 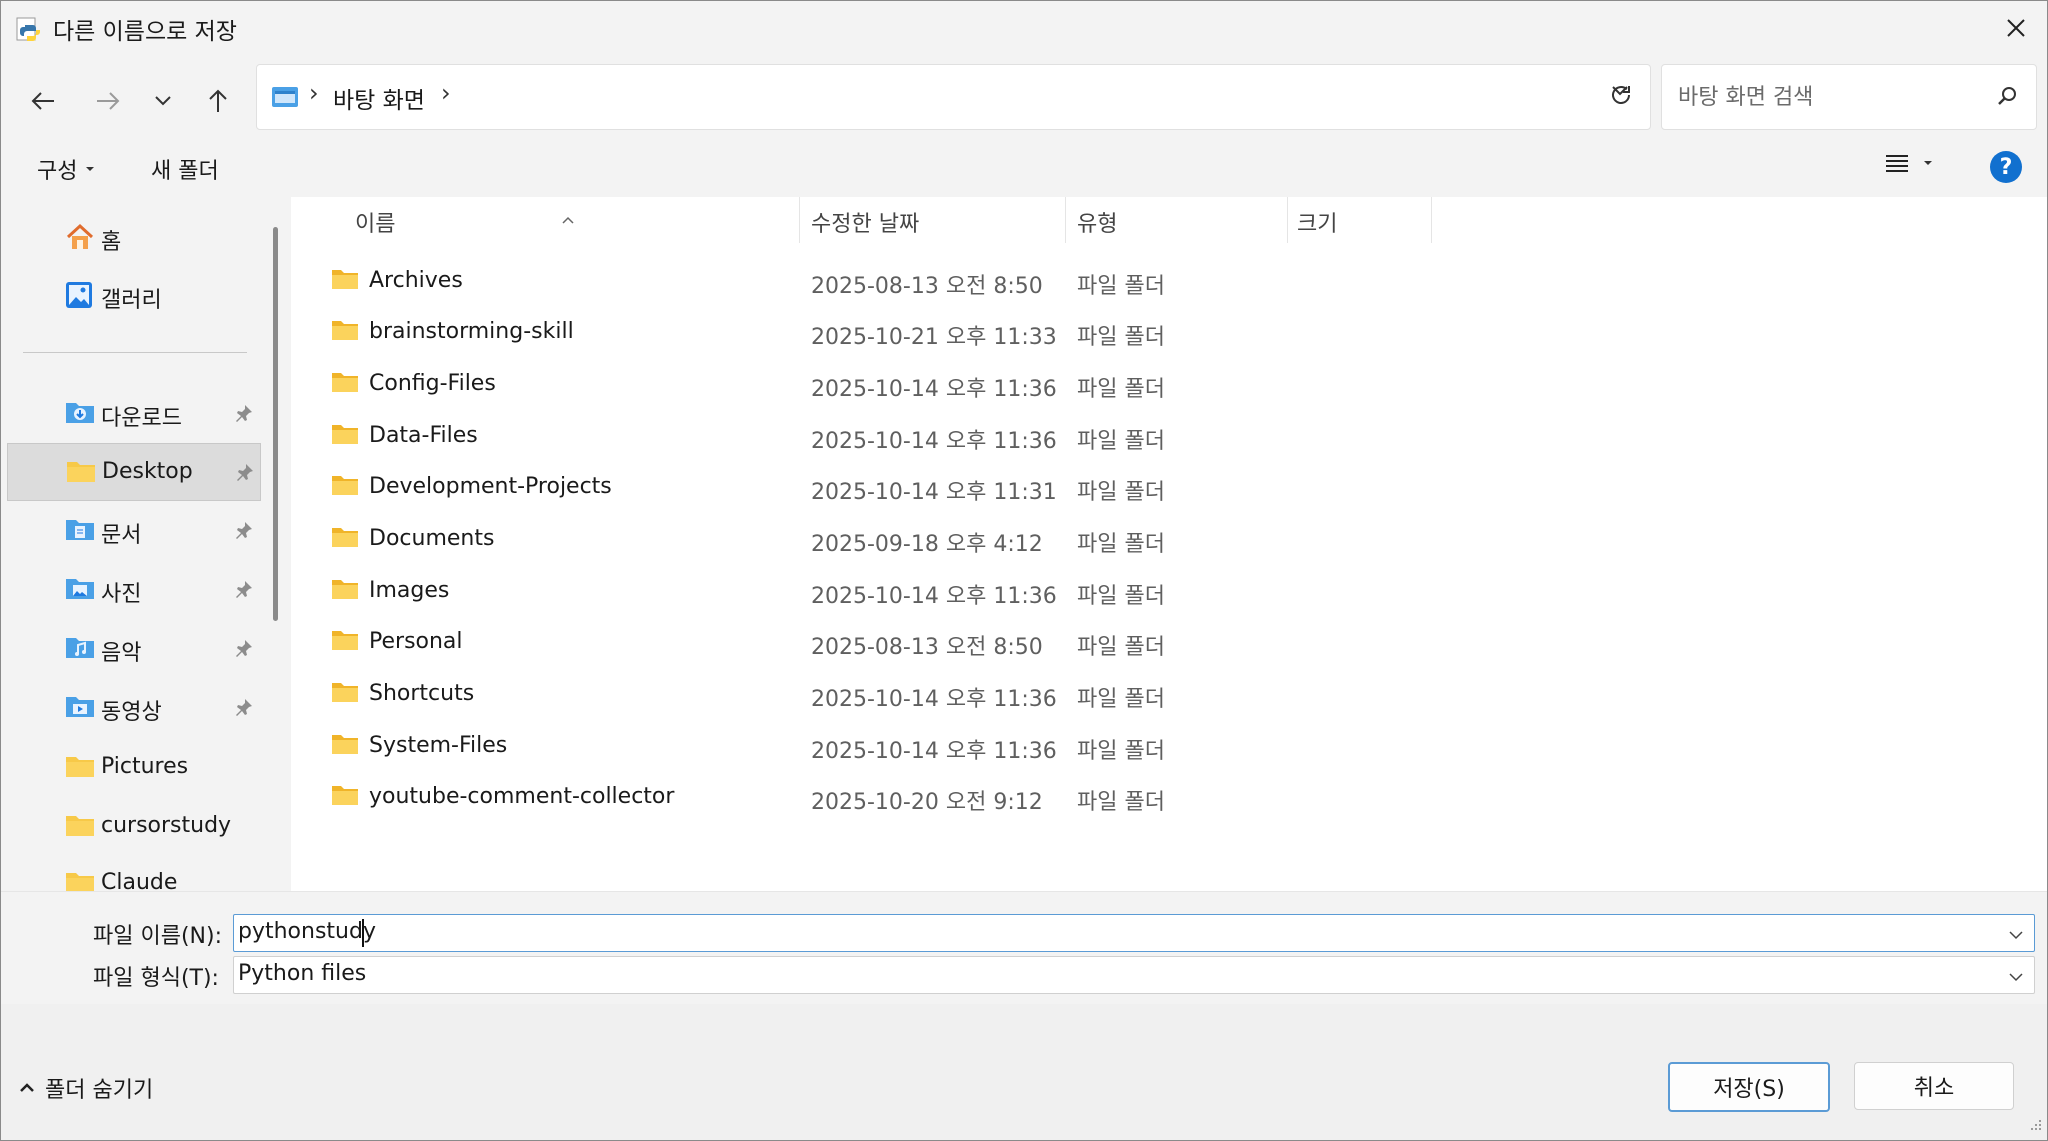 I want to click on sidebar-item-label: 동영상, so click(x=131, y=712).